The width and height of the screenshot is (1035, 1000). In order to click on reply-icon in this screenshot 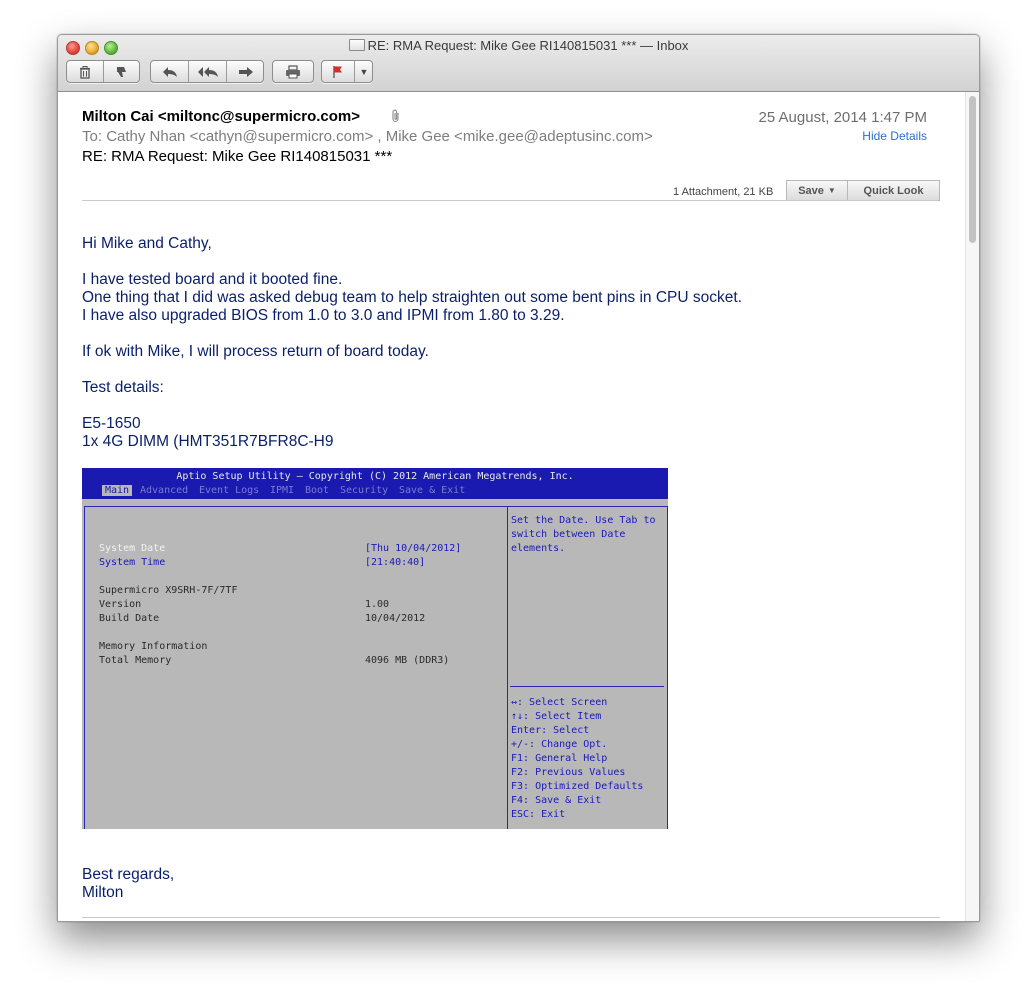, I will do `click(169, 71)`.